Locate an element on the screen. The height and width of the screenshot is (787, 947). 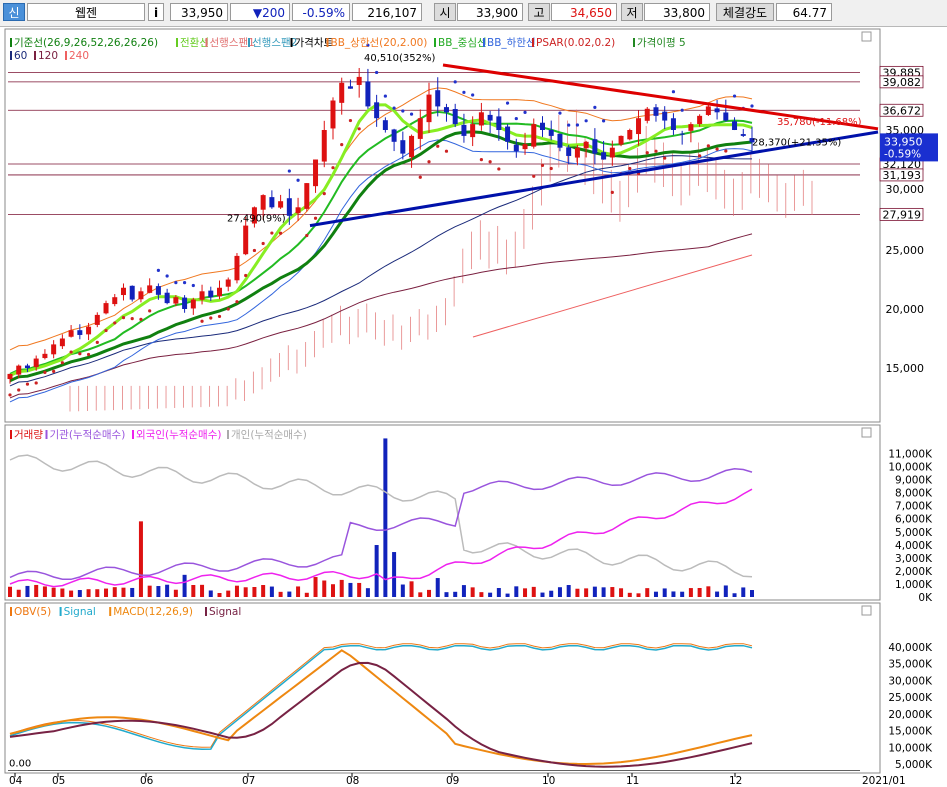
y-tick-label: 30,000 is located at coordinates (905, 189).